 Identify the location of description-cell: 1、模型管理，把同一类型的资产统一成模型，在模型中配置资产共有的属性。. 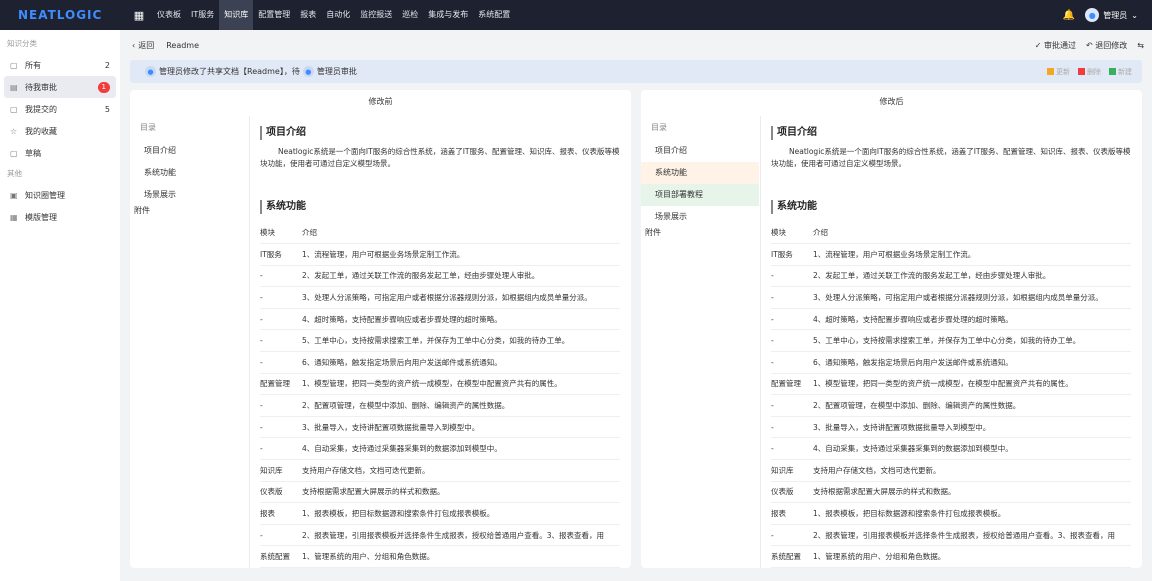
(972, 384).